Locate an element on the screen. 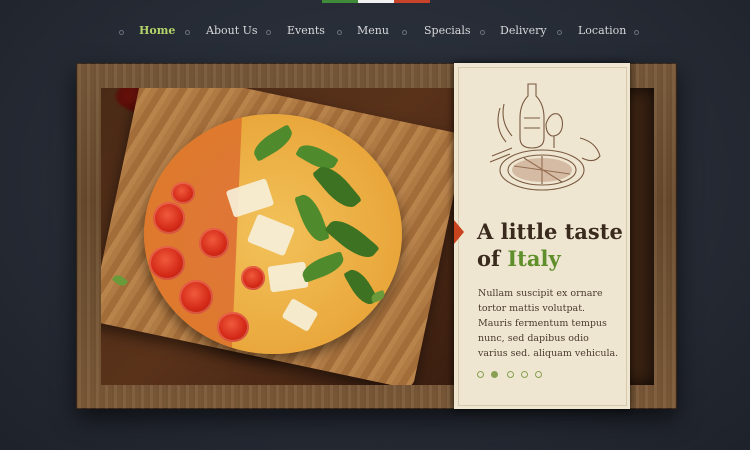  italian-flag-strip is located at coordinates (376, 1).